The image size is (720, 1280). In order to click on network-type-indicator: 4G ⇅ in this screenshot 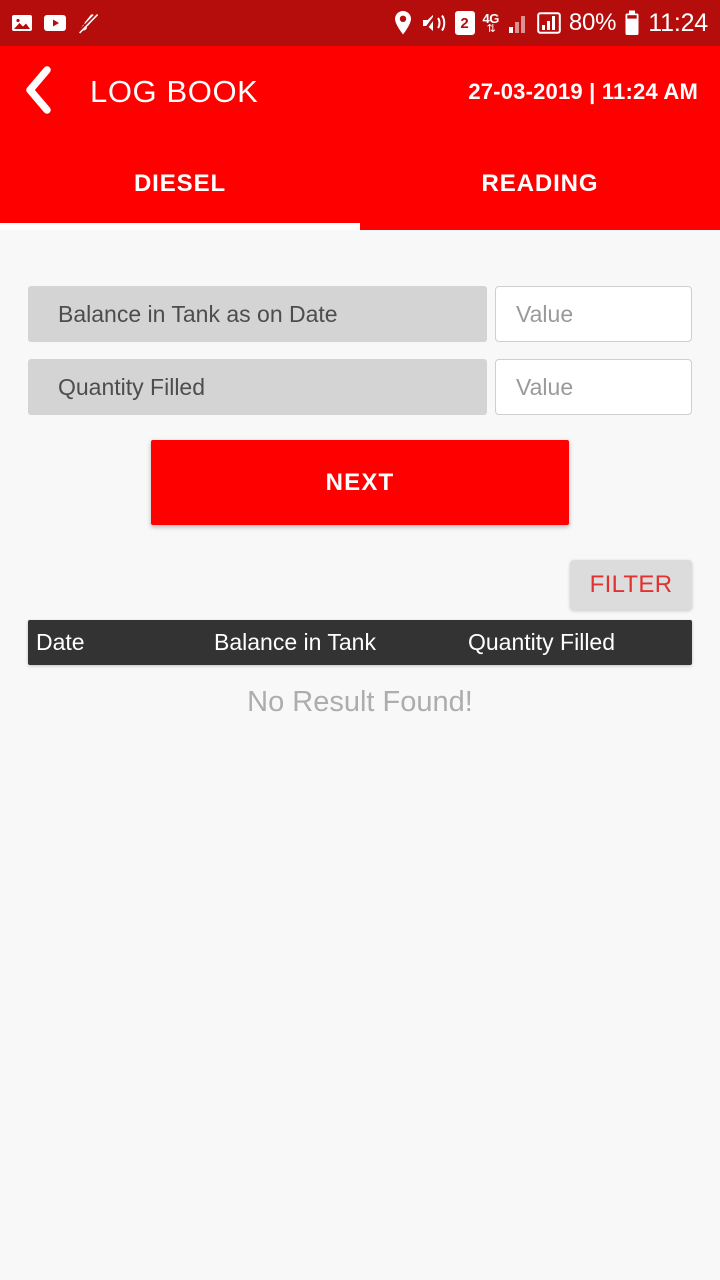, I will do `click(491, 23)`.